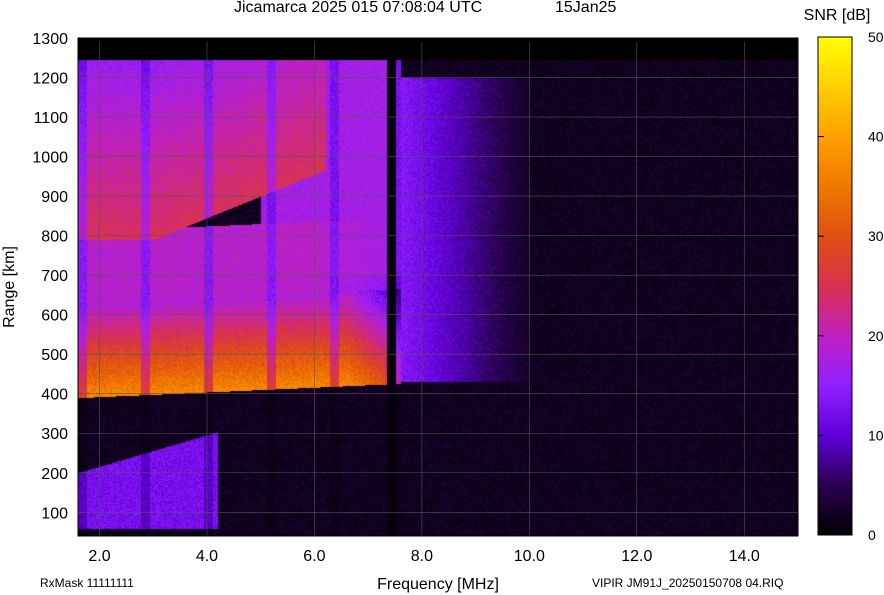 The width and height of the screenshot is (884, 595). I want to click on x-tick-label: 10.0, so click(529, 556).